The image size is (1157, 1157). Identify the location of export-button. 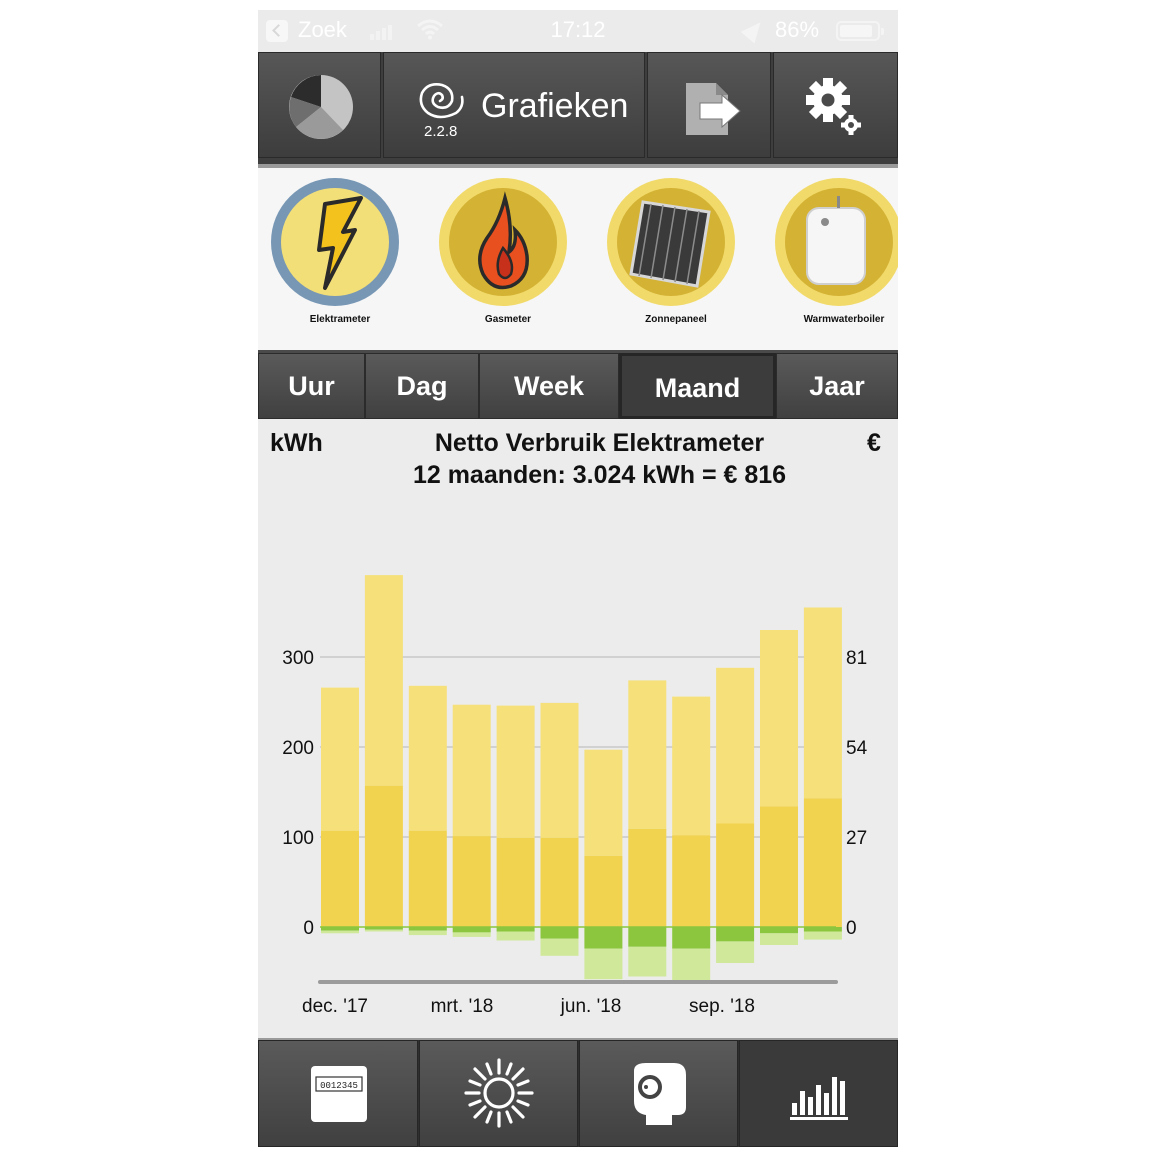
(709, 105).